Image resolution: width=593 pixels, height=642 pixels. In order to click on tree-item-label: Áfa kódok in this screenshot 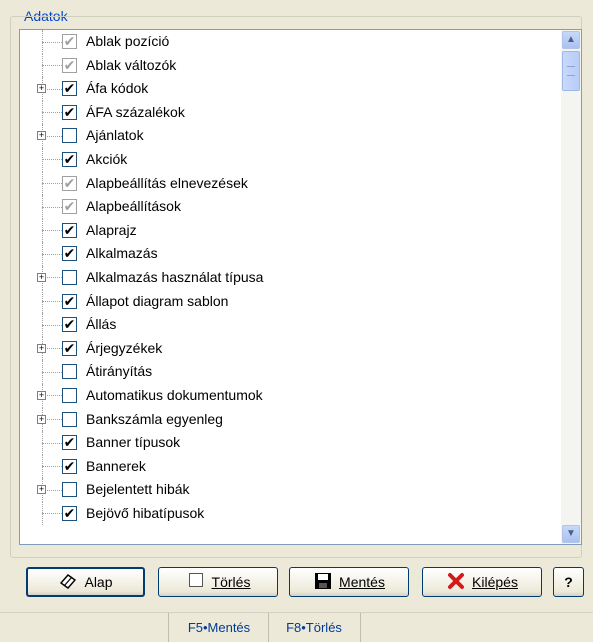, I will do `click(117, 88)`.